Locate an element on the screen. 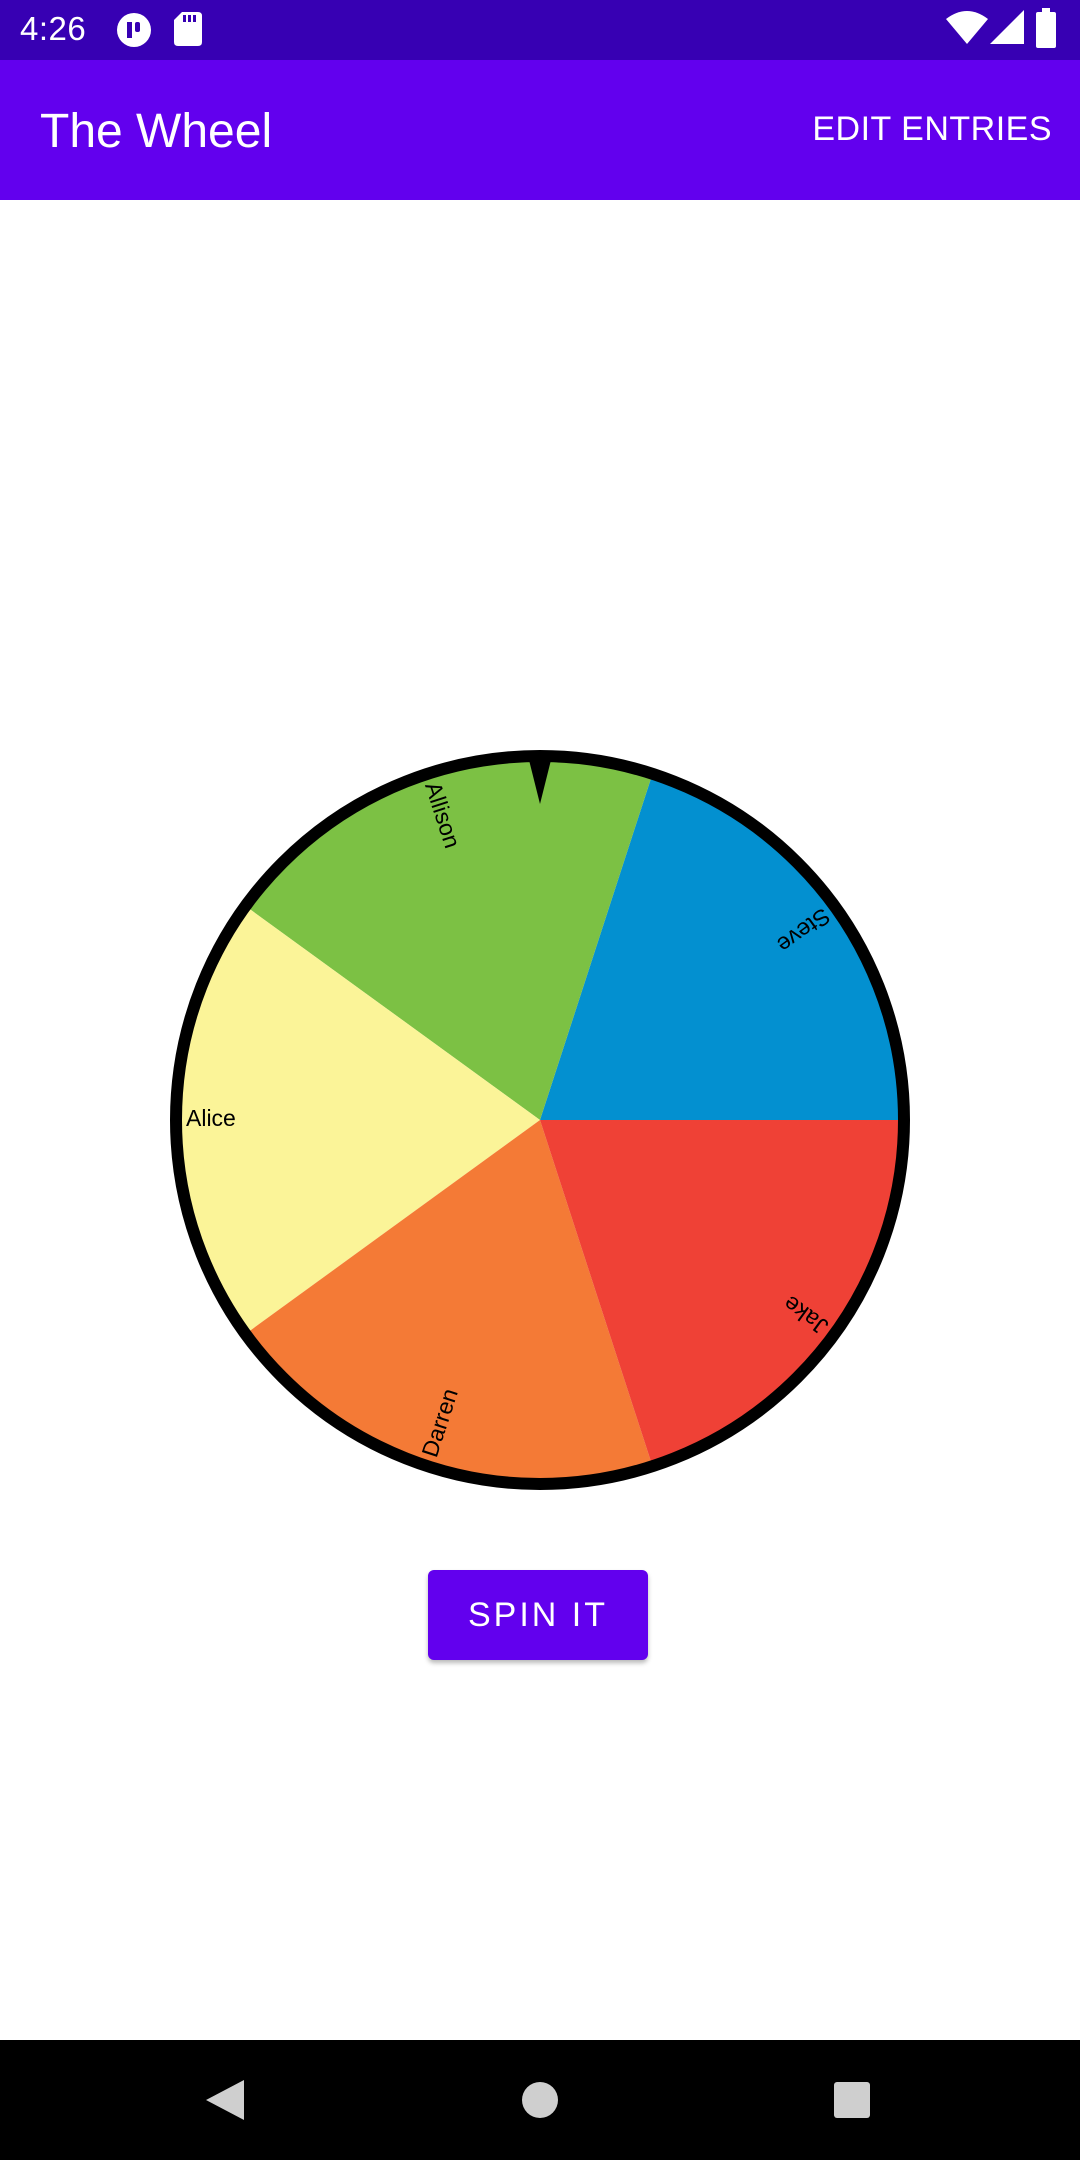 The width and height of the screenshot is (1080, 2160). home-button is located at coordinates (540, 2100).